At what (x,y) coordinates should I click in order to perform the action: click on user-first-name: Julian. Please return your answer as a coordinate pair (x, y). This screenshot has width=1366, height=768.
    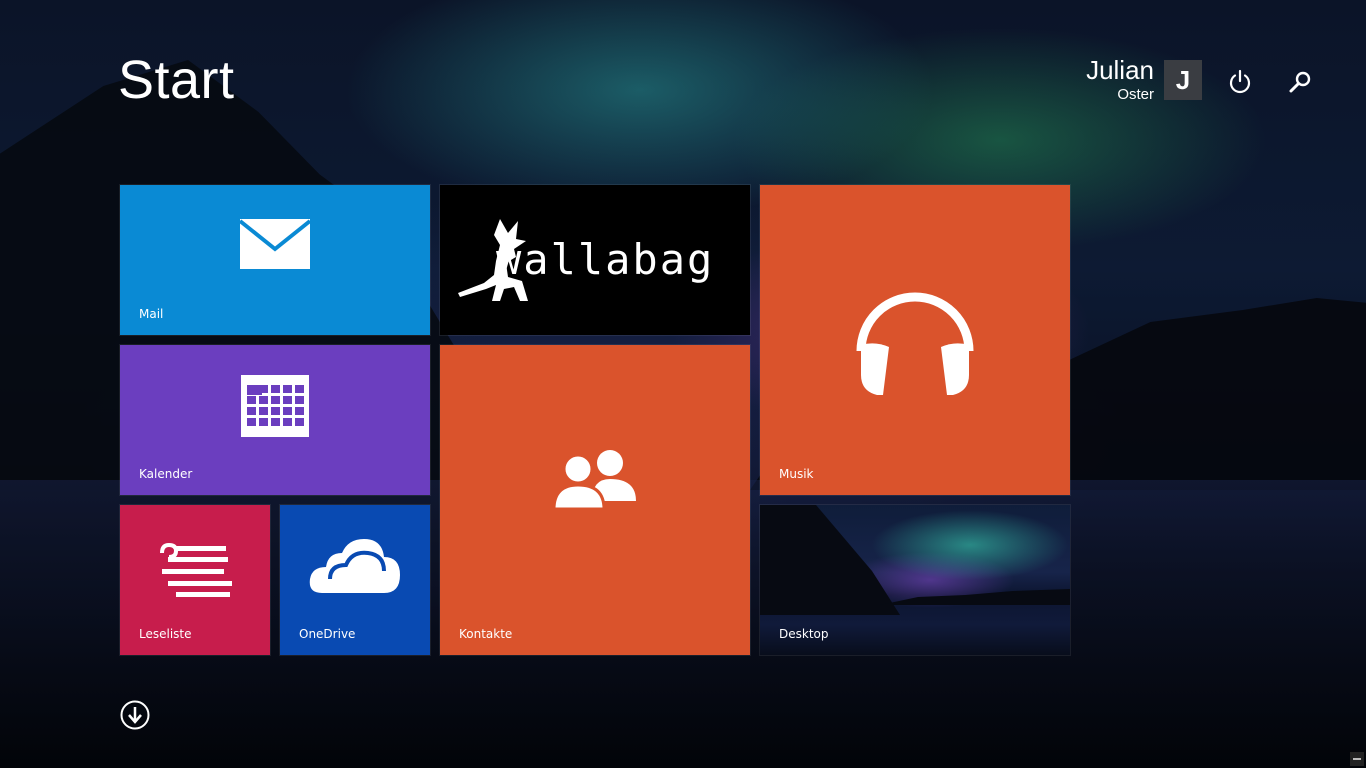
    Looking at the image, I should click on (1120, 70).